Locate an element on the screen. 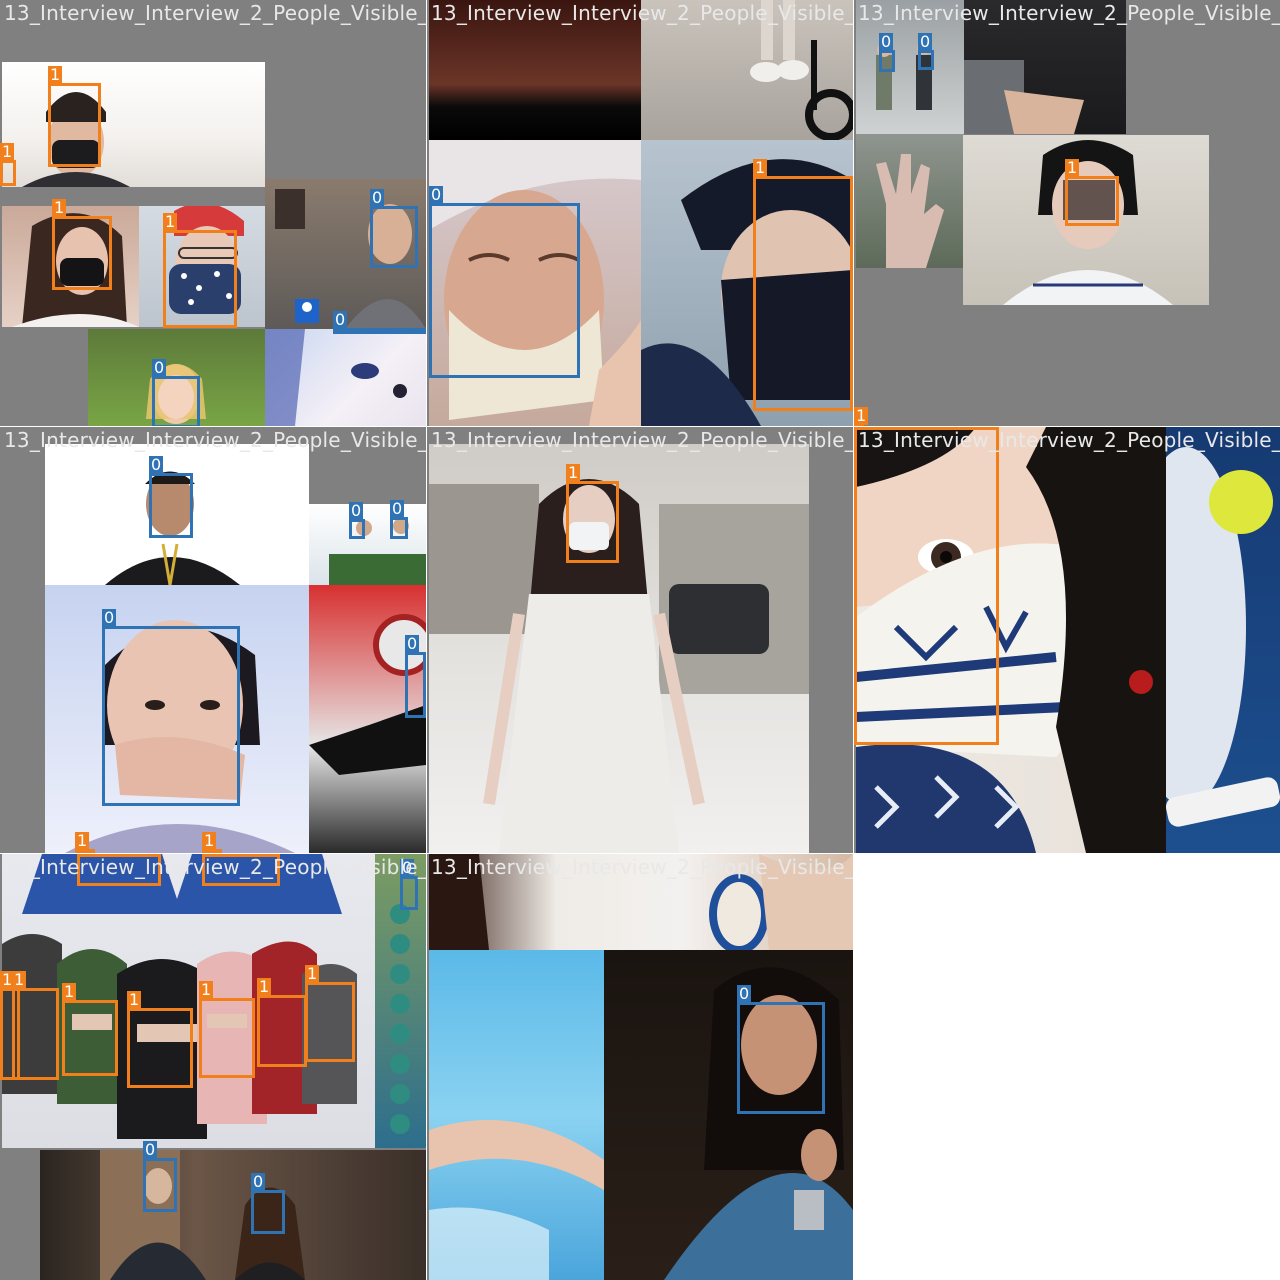 The width and height of the screenshot is (1280, 1280). photo-blue-top is located at coordinates (728, 1115).